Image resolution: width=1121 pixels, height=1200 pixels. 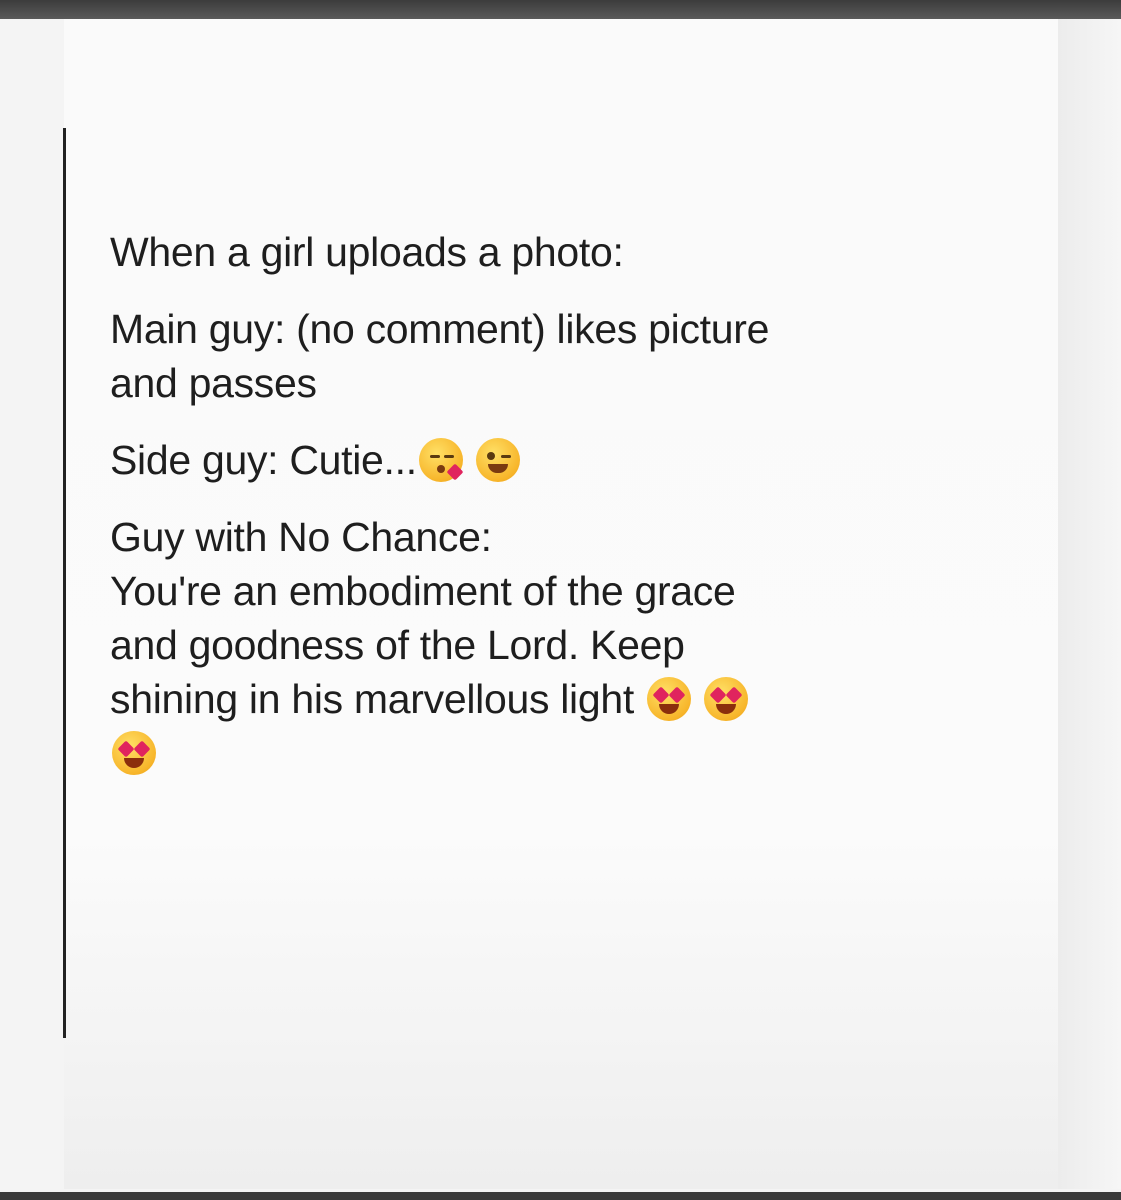 What do you see at coordinates (1089, 604) in the screenshot?
I see `right-shade` at bounding box center [1089, 604].